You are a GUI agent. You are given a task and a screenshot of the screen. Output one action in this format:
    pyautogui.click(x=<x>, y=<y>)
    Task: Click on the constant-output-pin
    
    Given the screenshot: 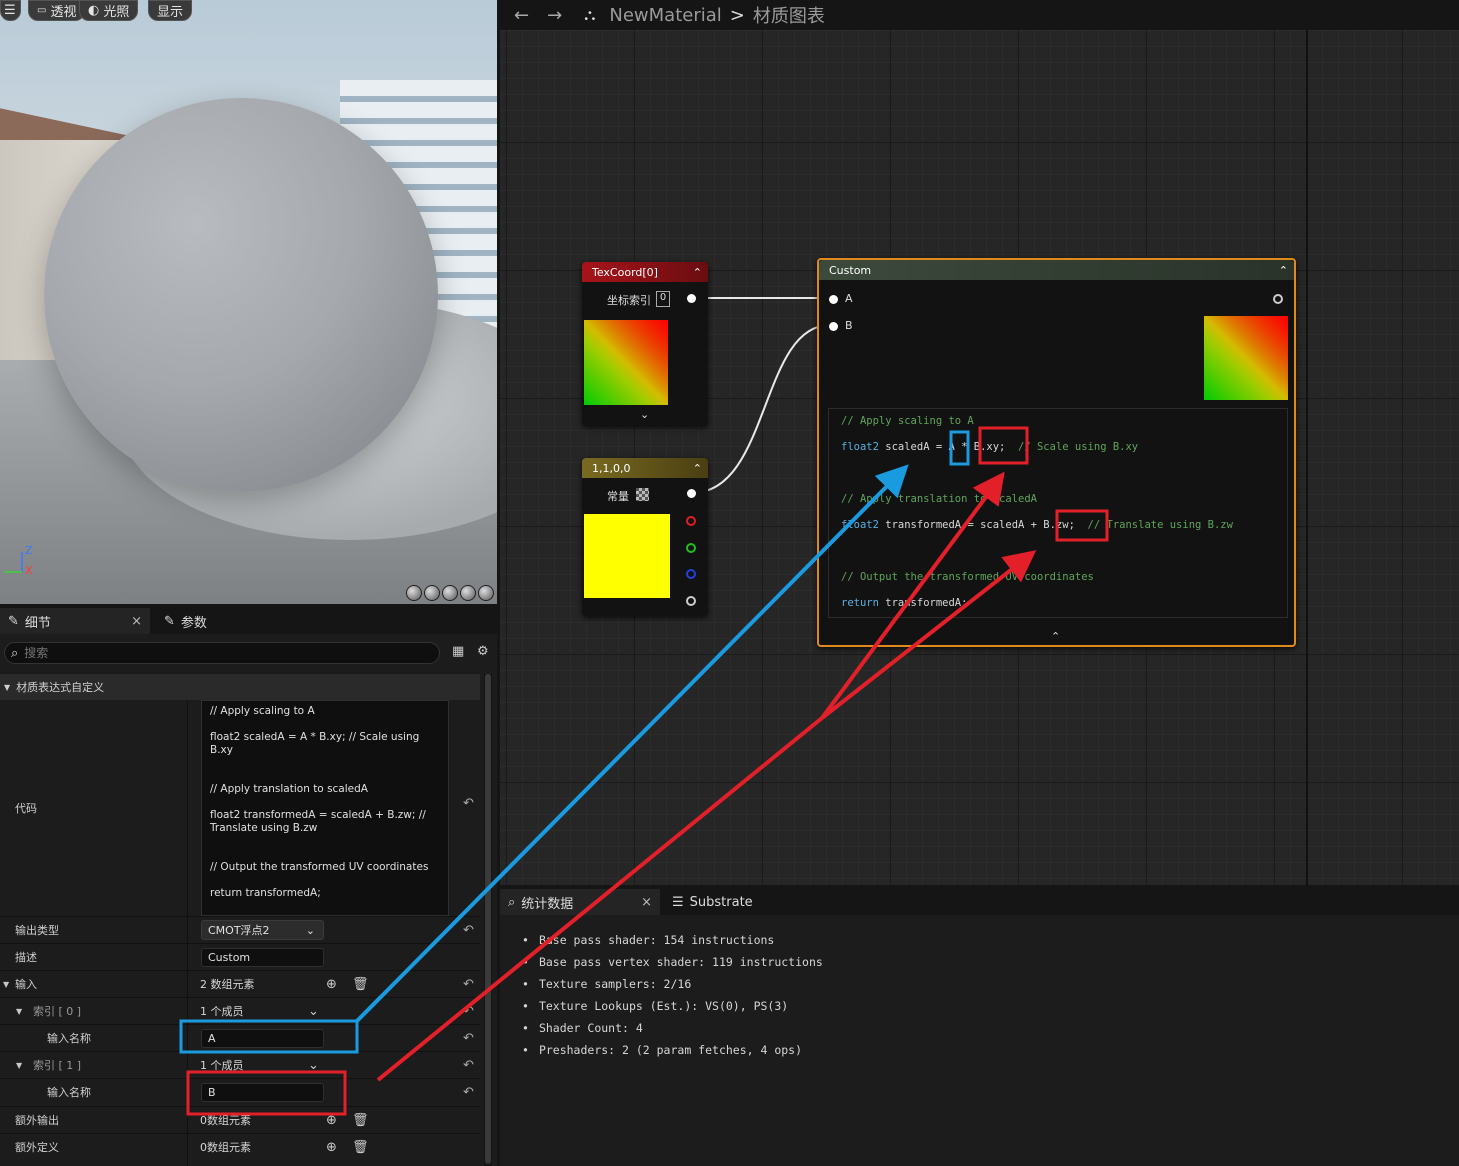 What is the action you would take?
    pyautogui.click(x=691, y=493)
    